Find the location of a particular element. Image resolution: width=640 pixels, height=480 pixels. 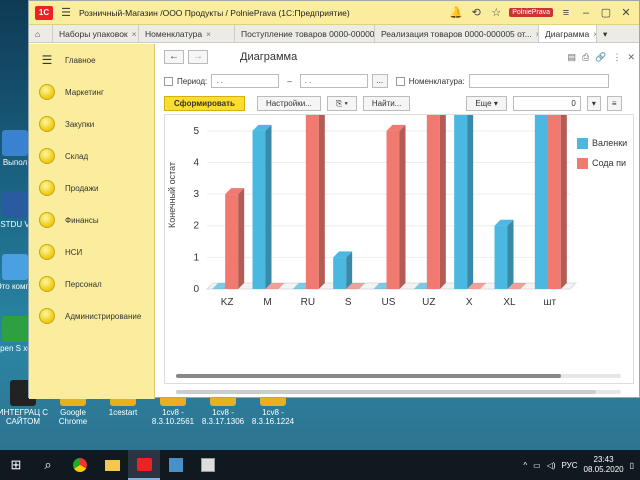

taskbar: ⊞ ⌕ ^ ▭ ◁) РУС 23:43 08.05.2020 ▯ is located at coordinates (320, 465).